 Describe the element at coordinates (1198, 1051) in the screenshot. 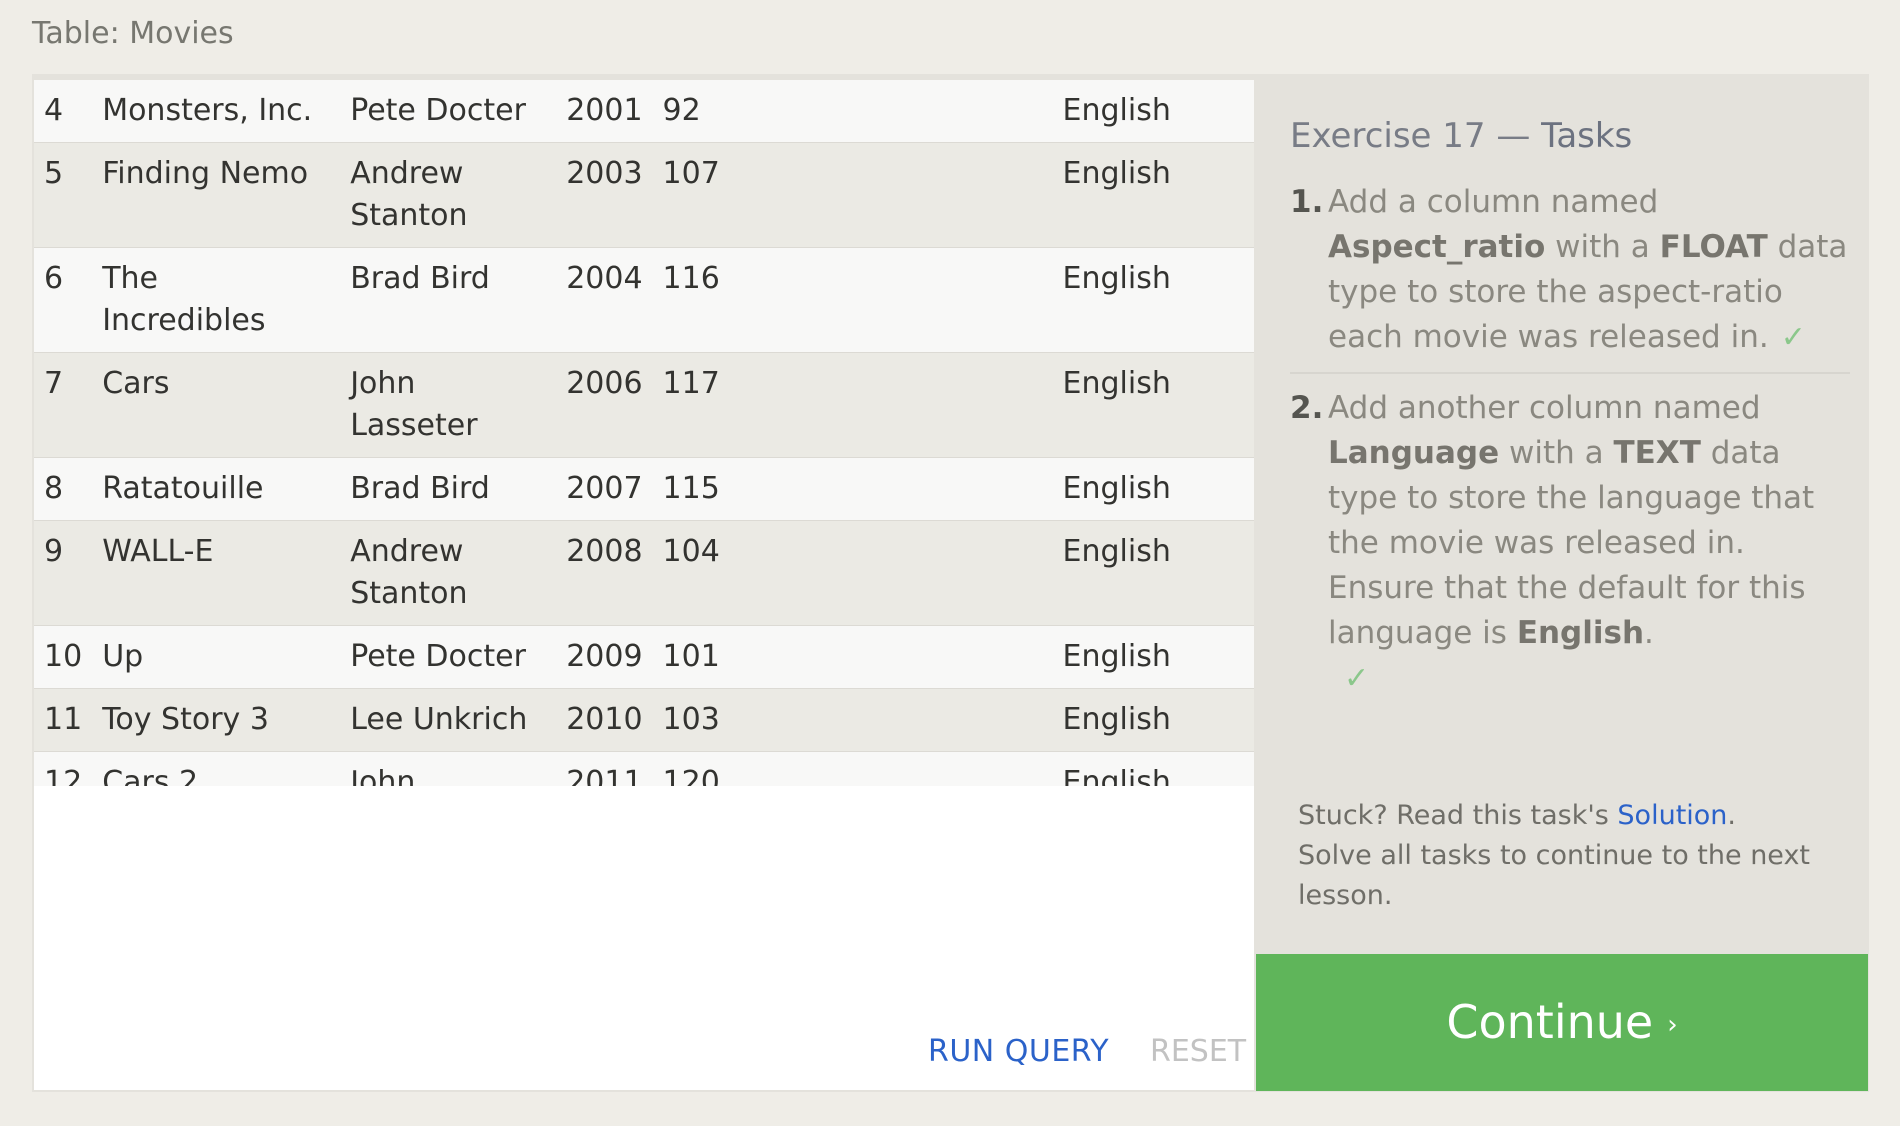

I see `reset-button: RESET` at that location.